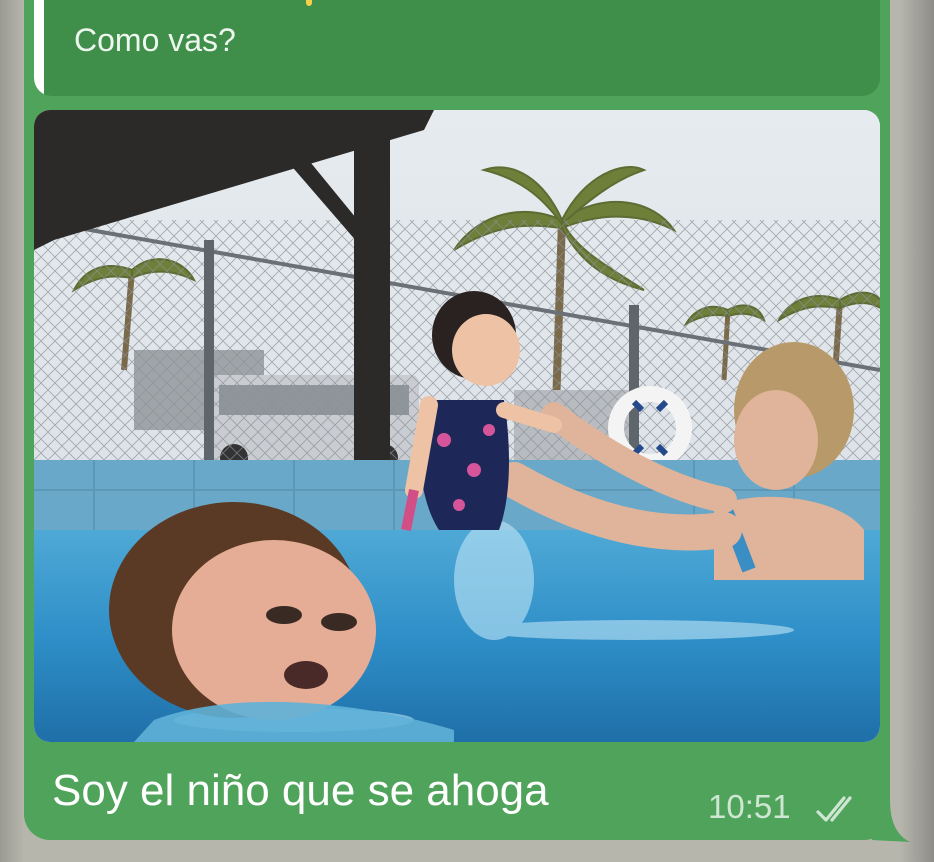  What do you see at coordinates (834, 809) in the screenshot?
I see `double-check-icon` at bounding box center [834, 809].